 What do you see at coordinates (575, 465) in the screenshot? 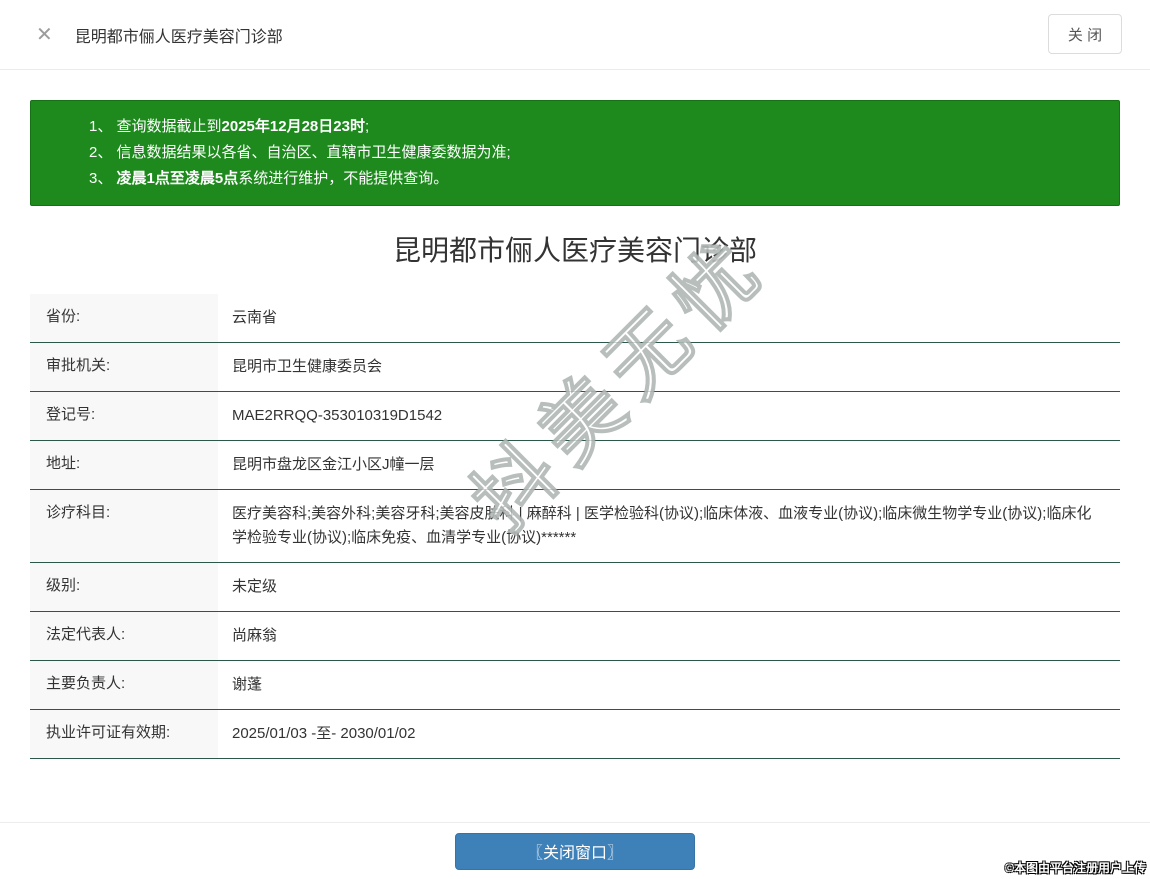
I see `table-row: 地址: 昆明市盘龙区金江小区J幢一层` at bounding box center [575, 465].